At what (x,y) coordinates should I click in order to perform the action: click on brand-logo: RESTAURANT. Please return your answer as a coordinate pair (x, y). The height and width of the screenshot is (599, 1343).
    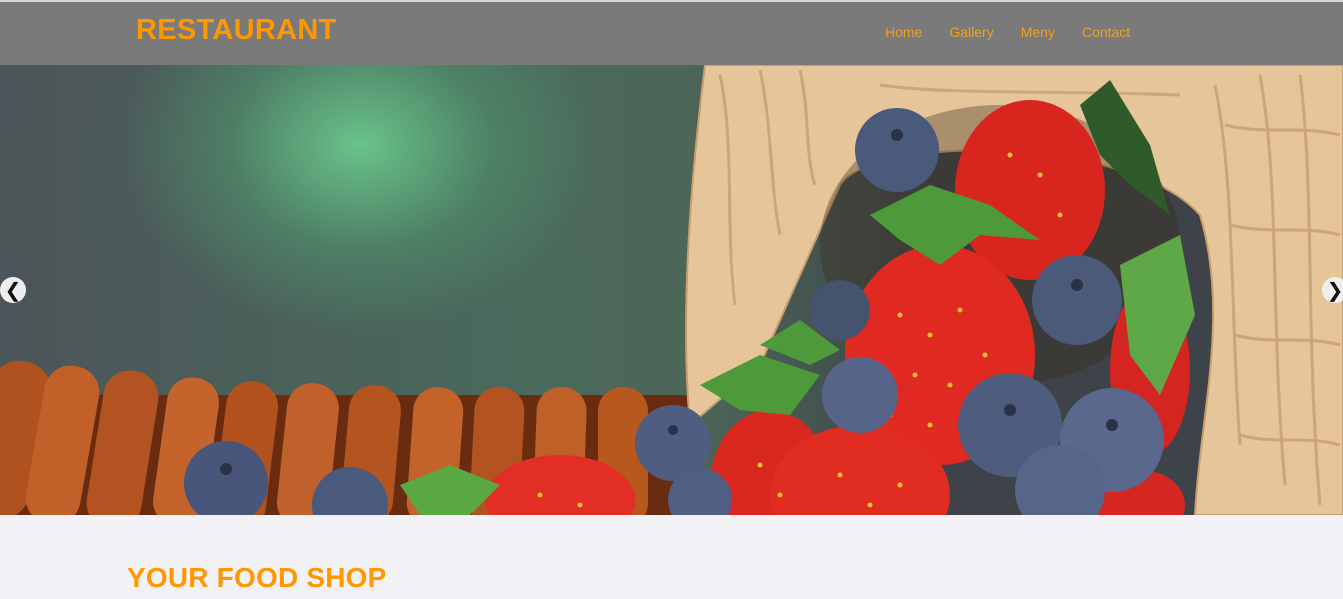
    Looking at the image, I should click on (236, 30).